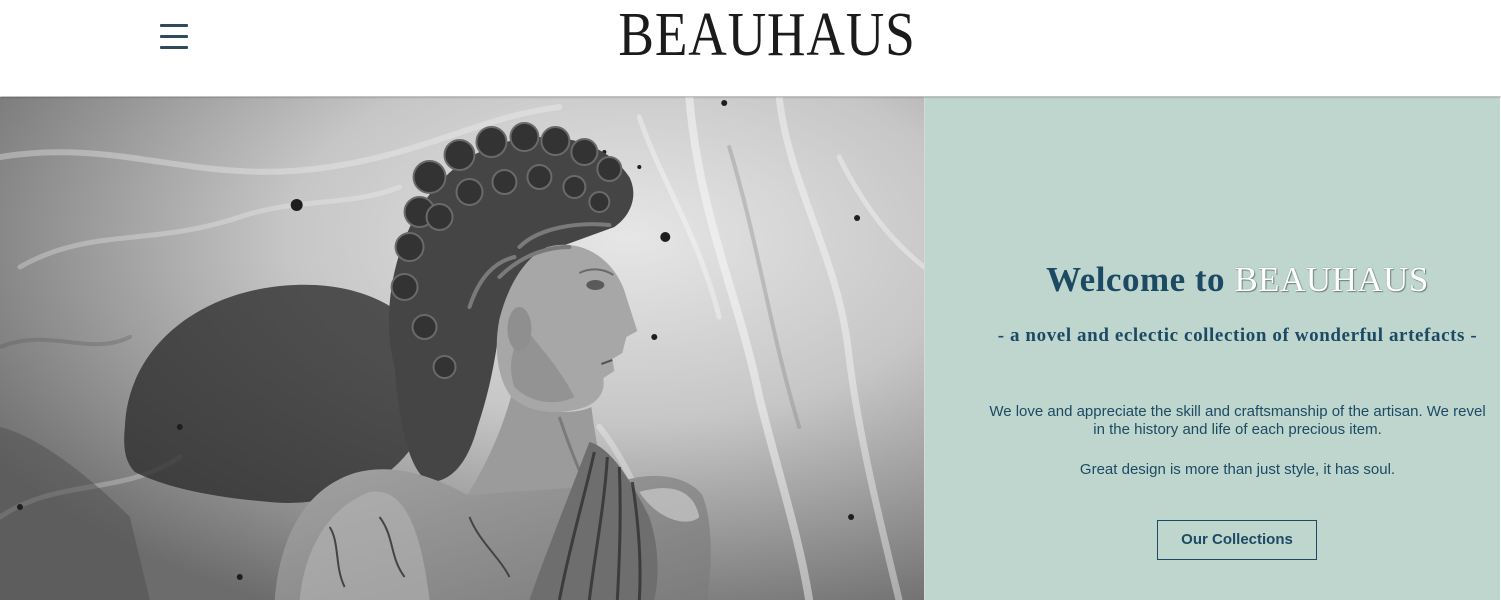  What do you see at coordinates (1237, 540) in the screenshot?
I see `our-collections-button: Our Collections` at bounding box center [1237, 540].